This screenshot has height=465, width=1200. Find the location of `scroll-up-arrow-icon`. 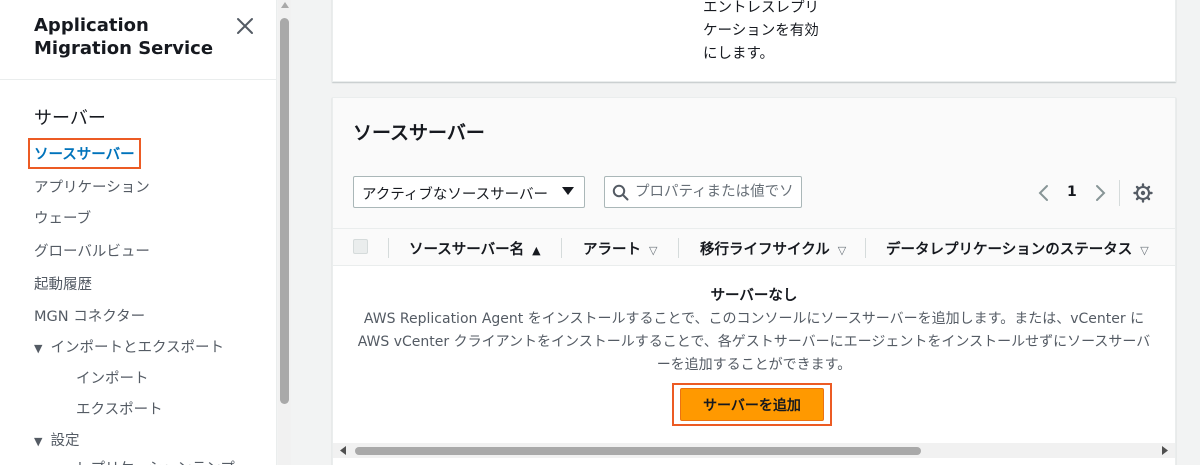

scroll-up-arrow-icon is located at coordinates (285, 5).